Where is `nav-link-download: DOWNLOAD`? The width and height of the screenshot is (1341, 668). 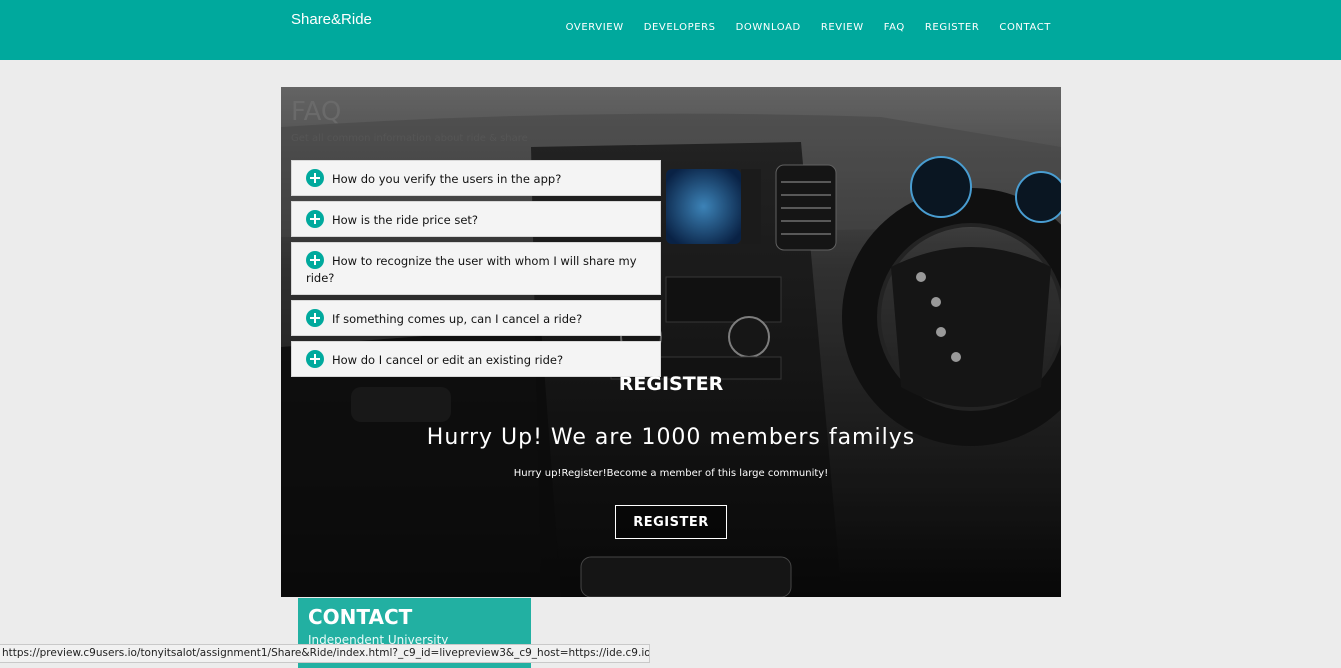
nav-link-download: DOWNLOAD is located at coordinates (768, 27).